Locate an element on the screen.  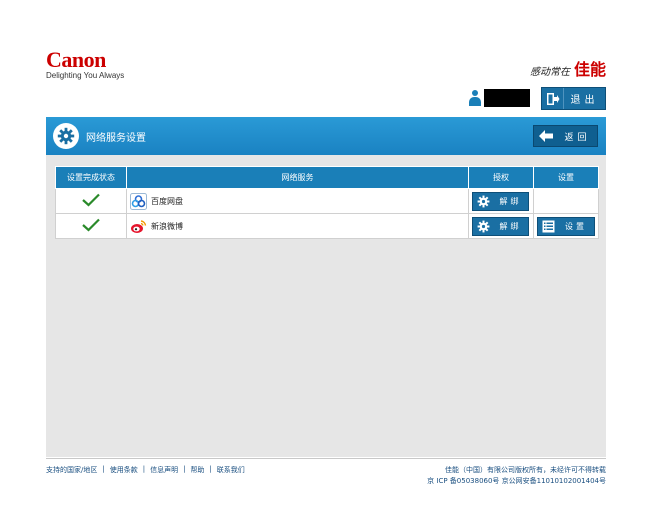
table-row: 百度网盘 解绑 is located at coordinates (327, 201).